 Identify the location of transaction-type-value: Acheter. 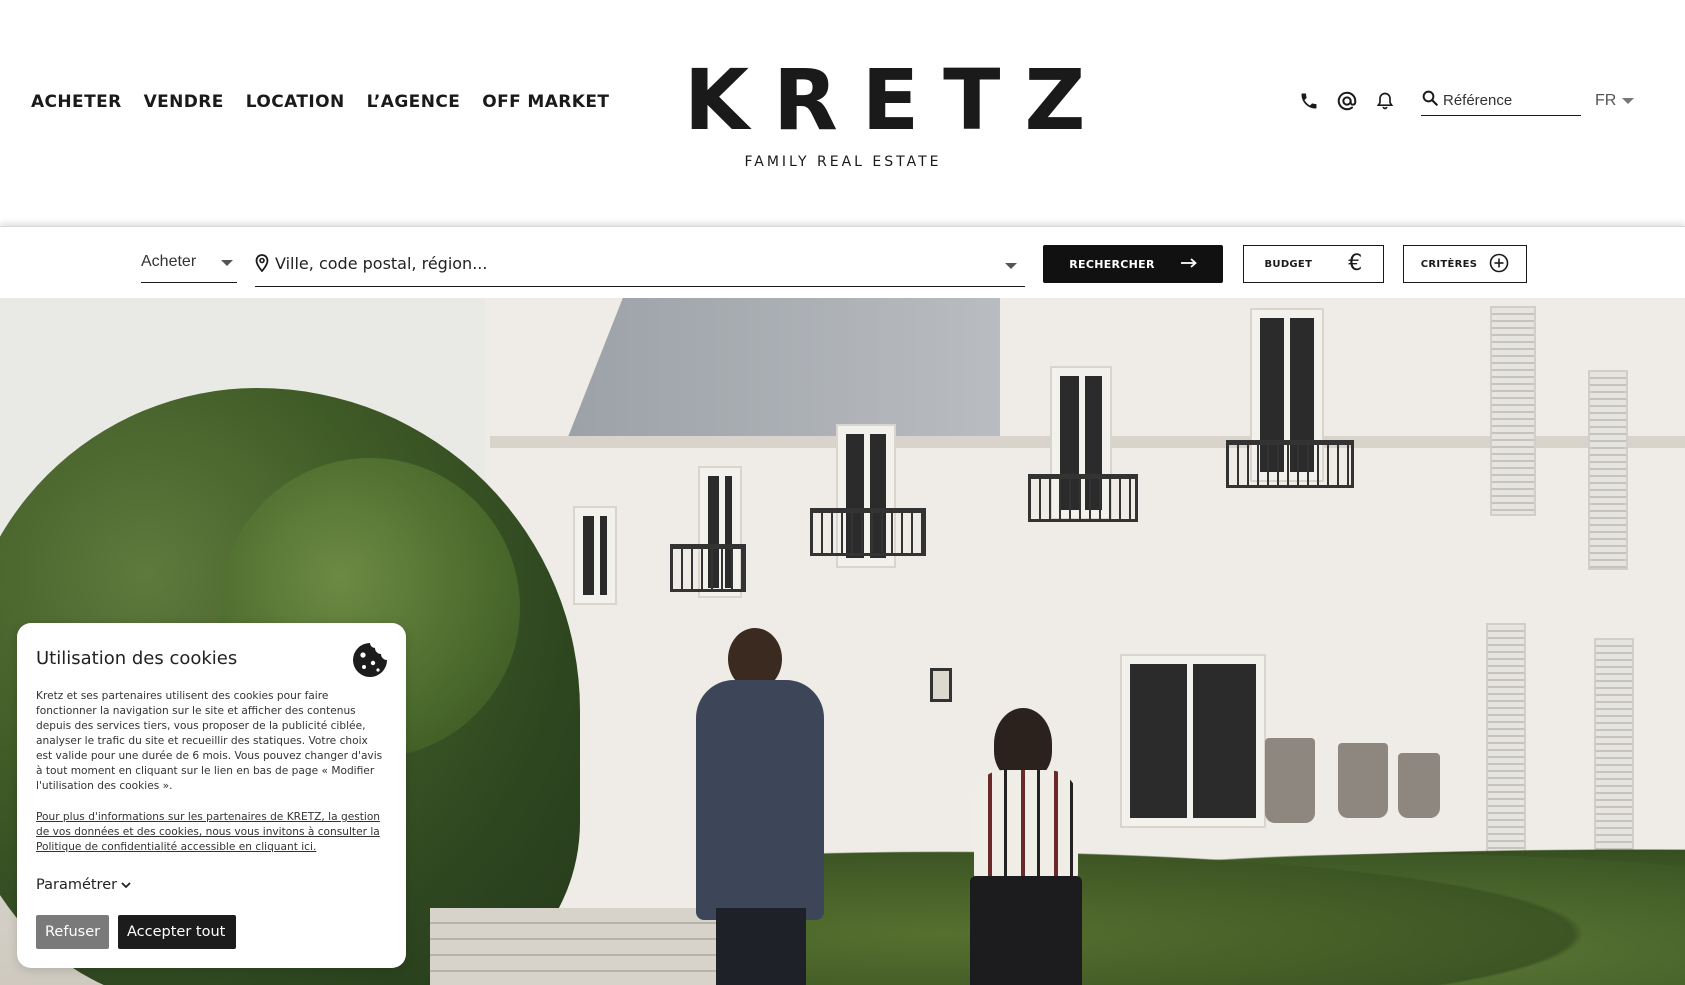
(169, 261).